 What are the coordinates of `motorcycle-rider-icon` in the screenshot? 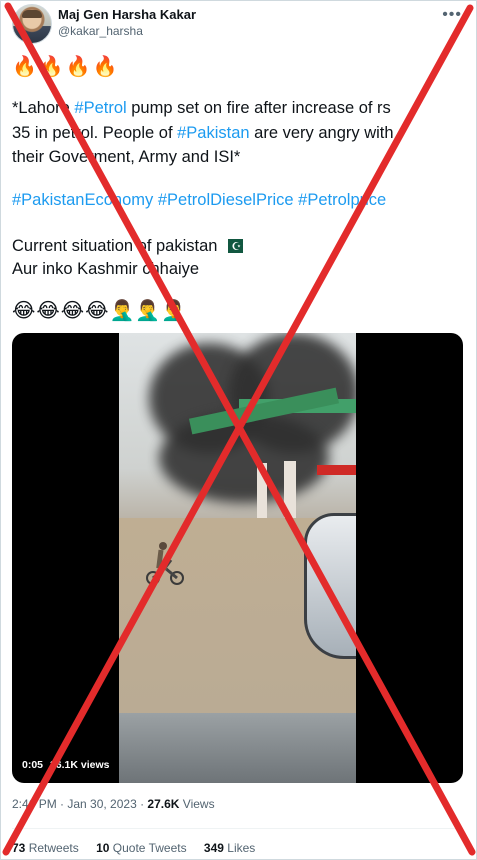 It's located at (165, 563).